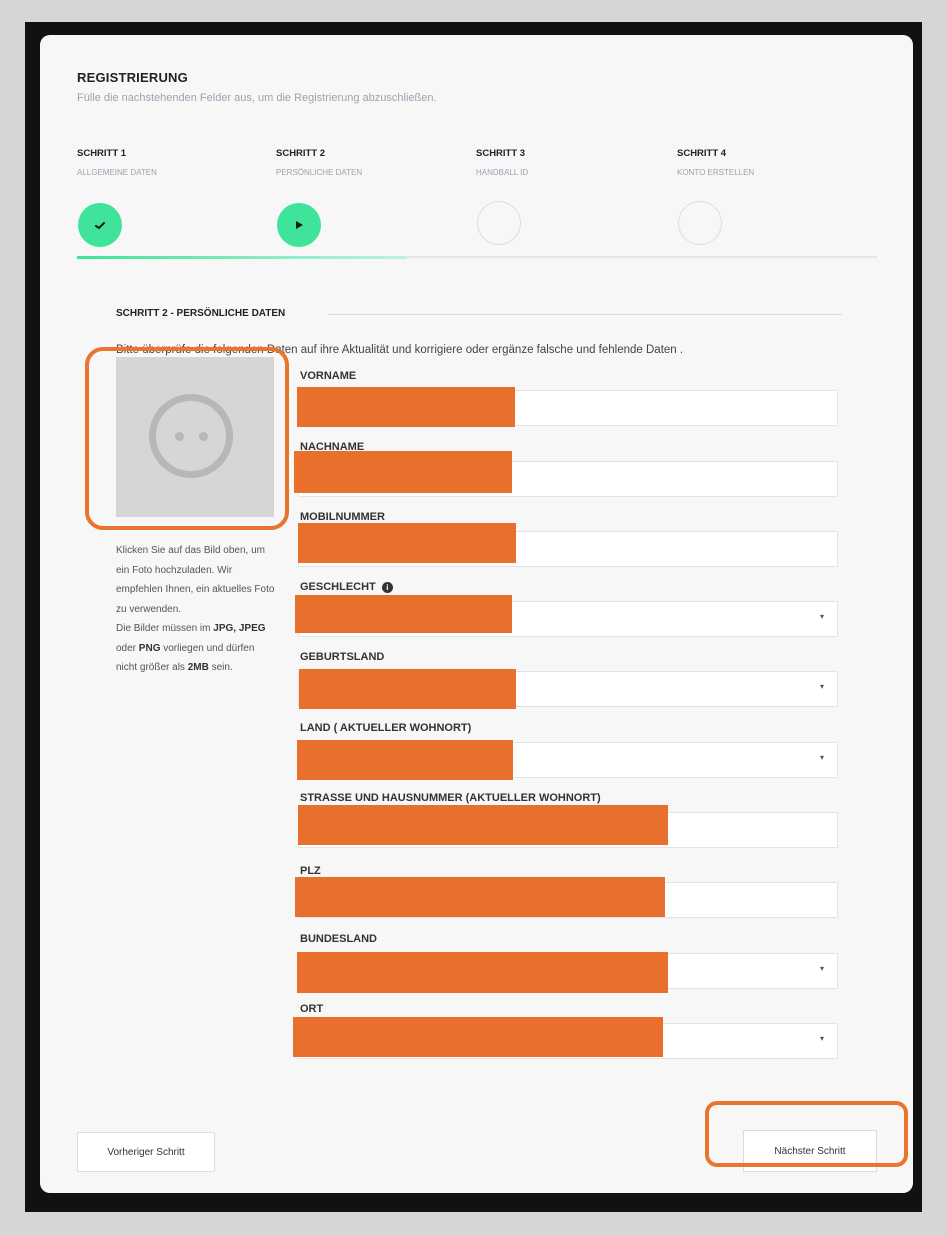 This screenshot has width=947, height=1236. Describe the element at coordinates (585, 314) in the screenshot. I see `section-divider` at that location.